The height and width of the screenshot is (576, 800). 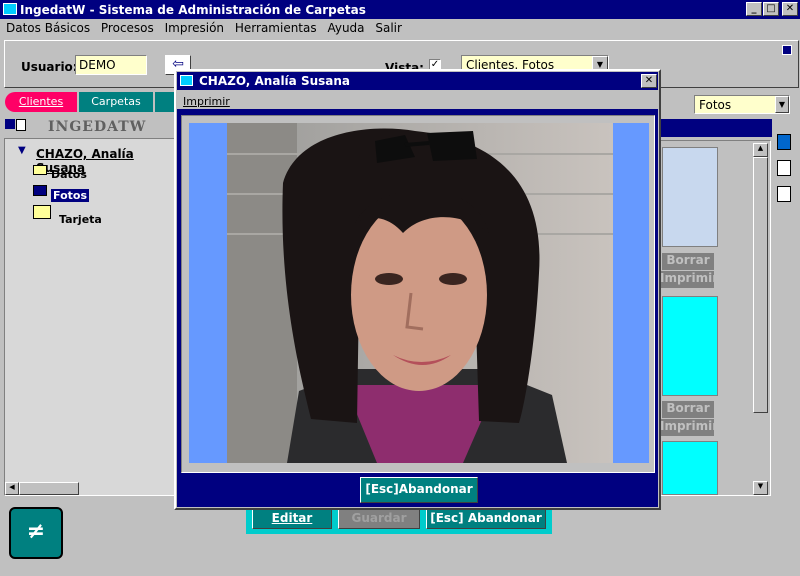 What do you see at coordinates (715, 105) in the screenshot?
I see `right-select-value: Fotos` at bounding box center [715, 105].